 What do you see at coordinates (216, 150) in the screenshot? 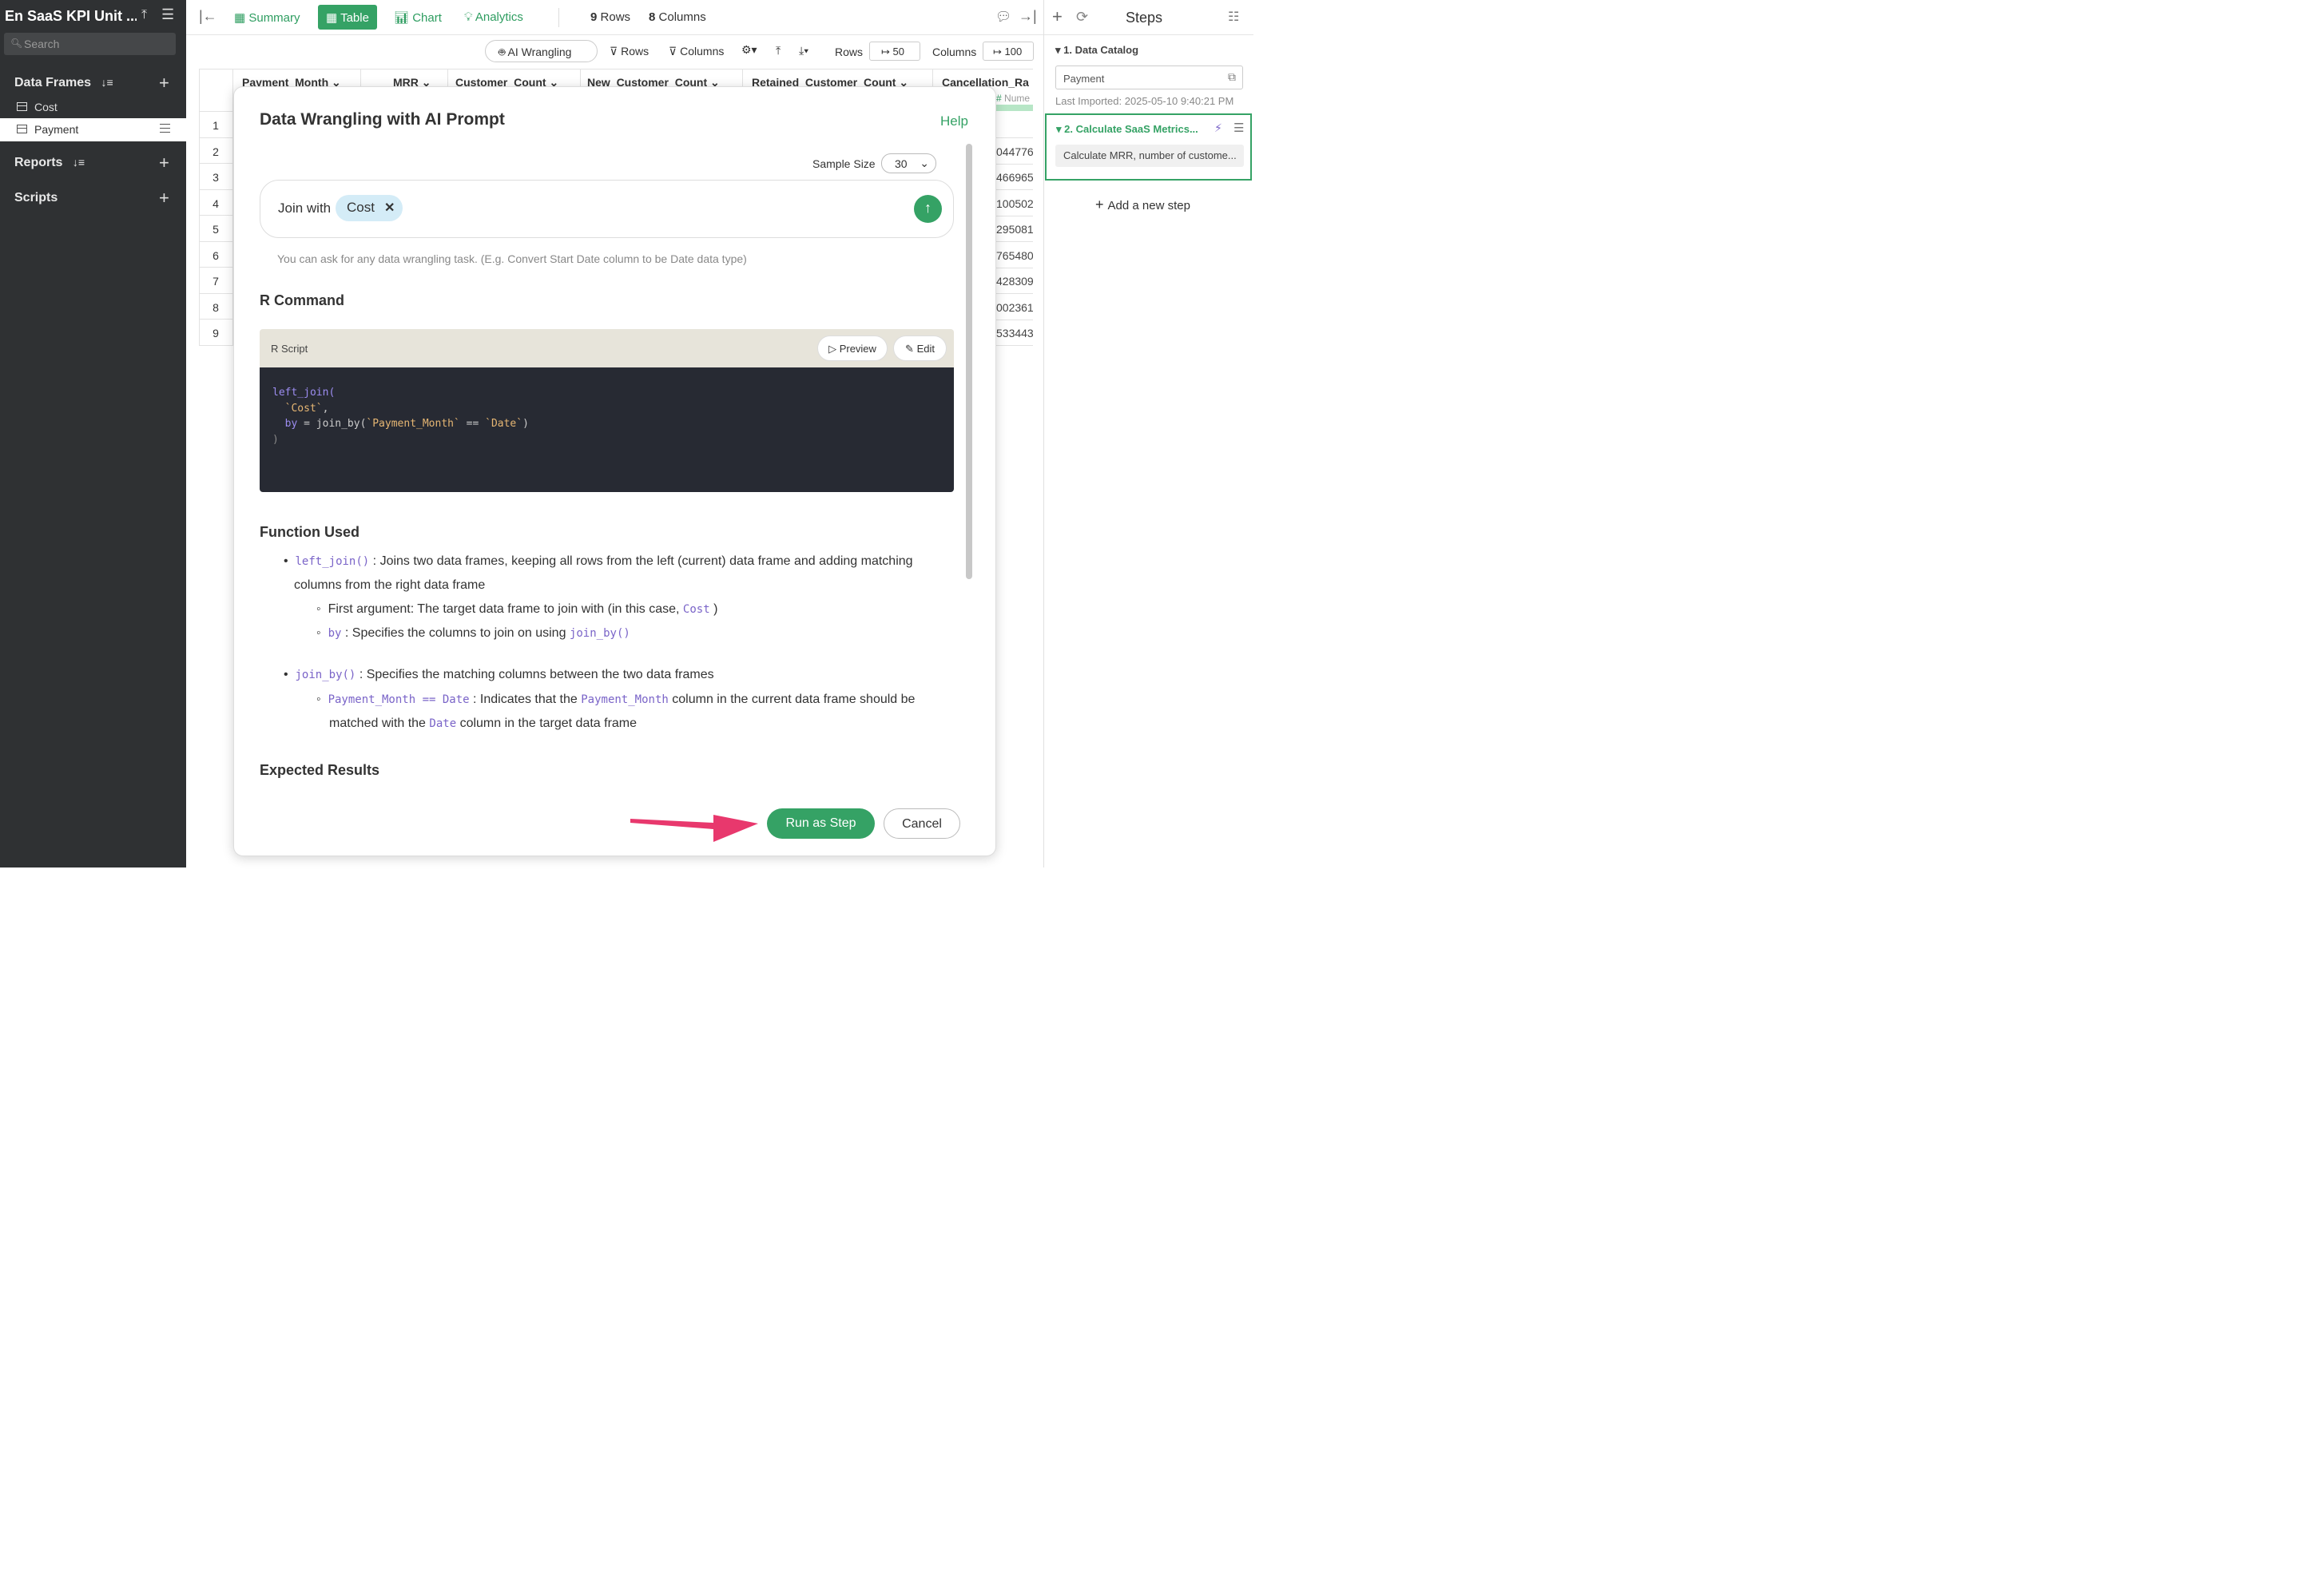
I see `row-number: 2` at bounding box center [216, 150].